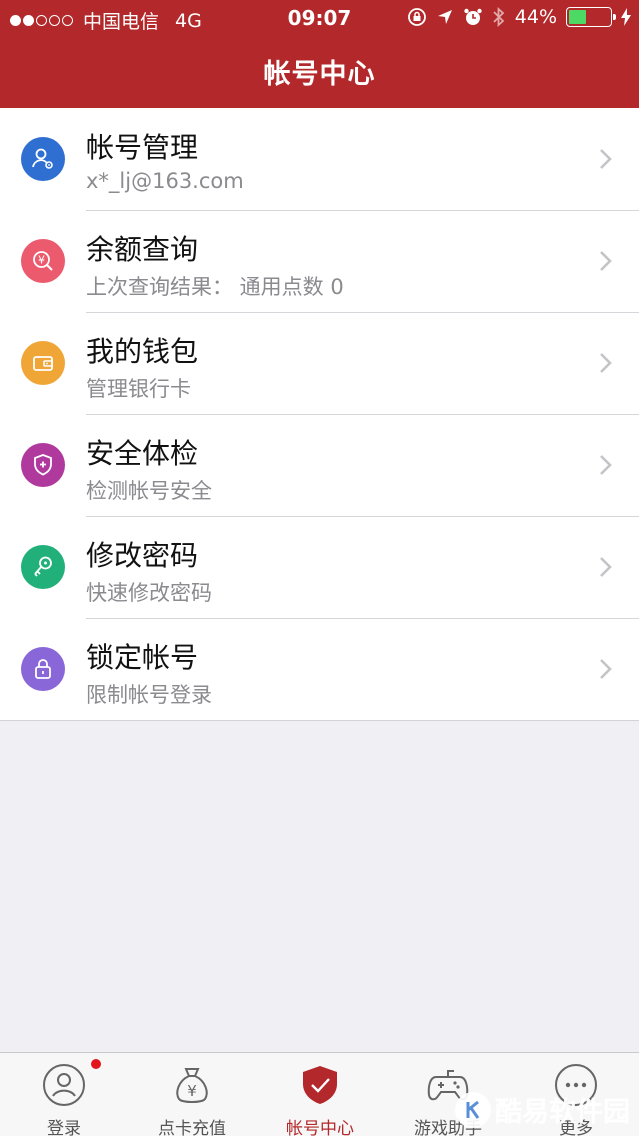 This screenshot has width=639, height=1136. I want to click on battery-percent: 44%, so click(535, 17).